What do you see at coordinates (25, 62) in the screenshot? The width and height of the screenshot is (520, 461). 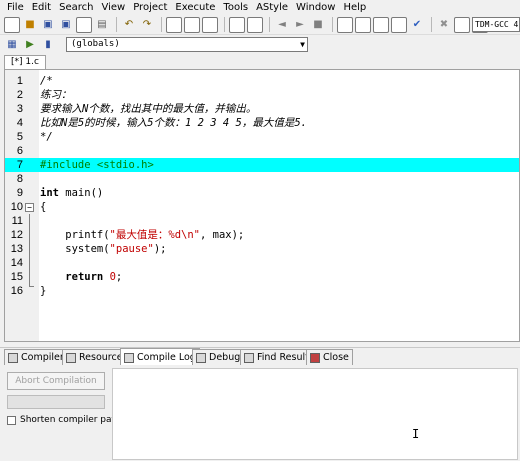 I see `file-tab: [*] 1.c` at bounding box center [25, 62].